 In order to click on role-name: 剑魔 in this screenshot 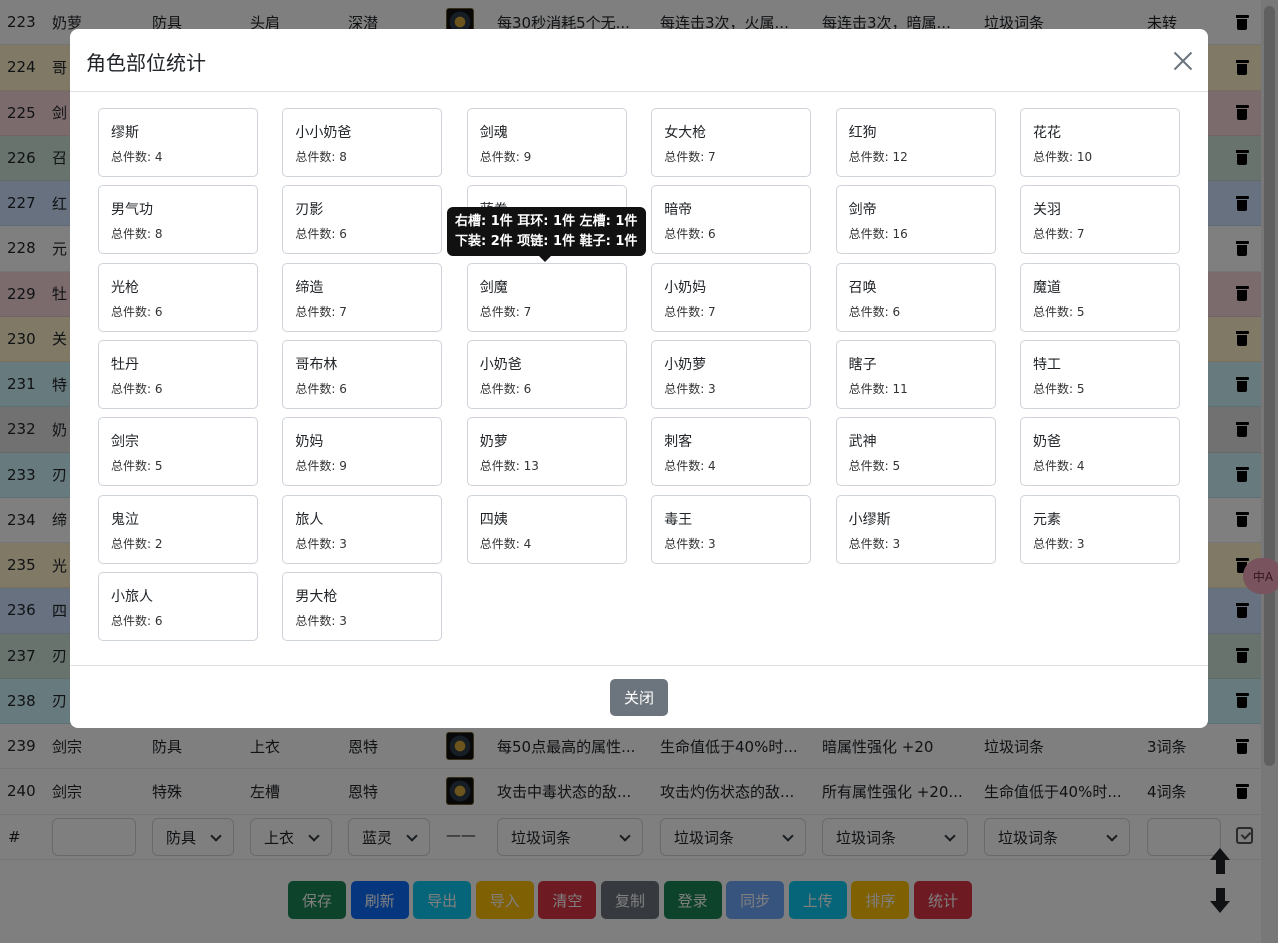, I will do `click(493, 287)`.